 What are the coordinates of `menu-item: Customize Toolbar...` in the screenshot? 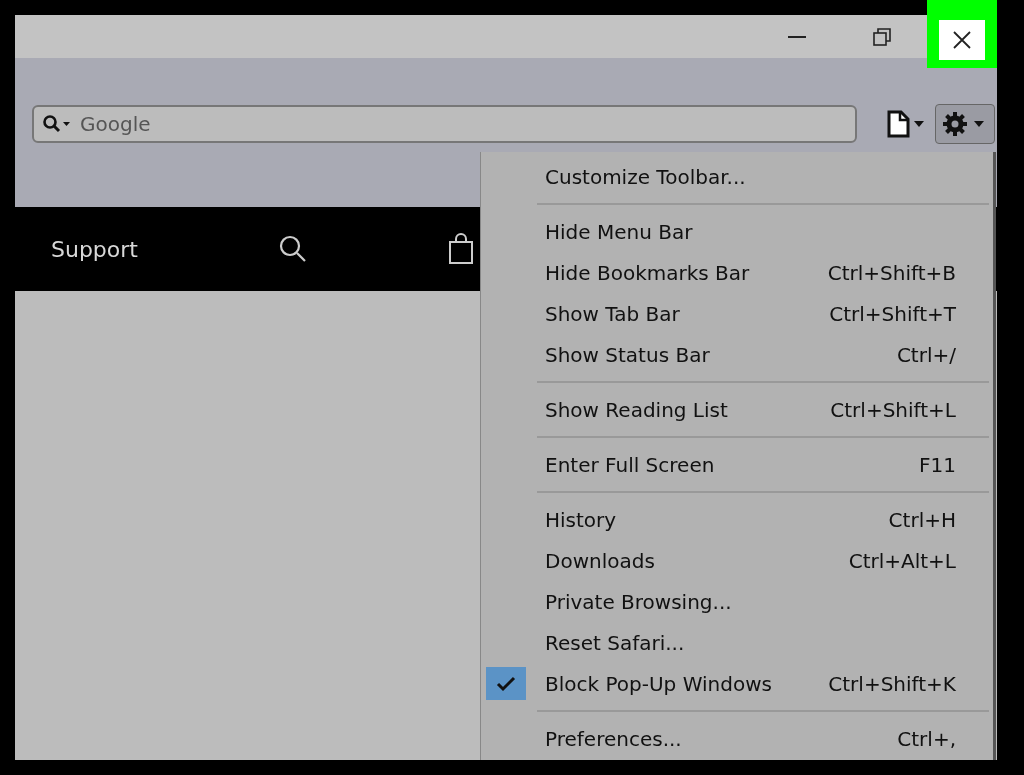 It's located at (737, 176).